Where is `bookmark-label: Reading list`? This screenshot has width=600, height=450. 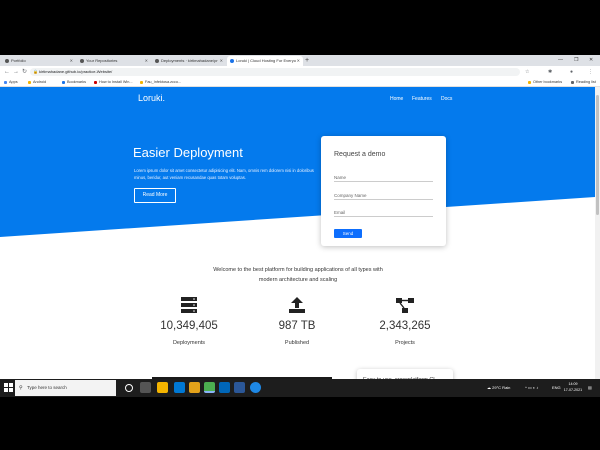
bookmark-label: Reading list is located at coordinates (586, 82).